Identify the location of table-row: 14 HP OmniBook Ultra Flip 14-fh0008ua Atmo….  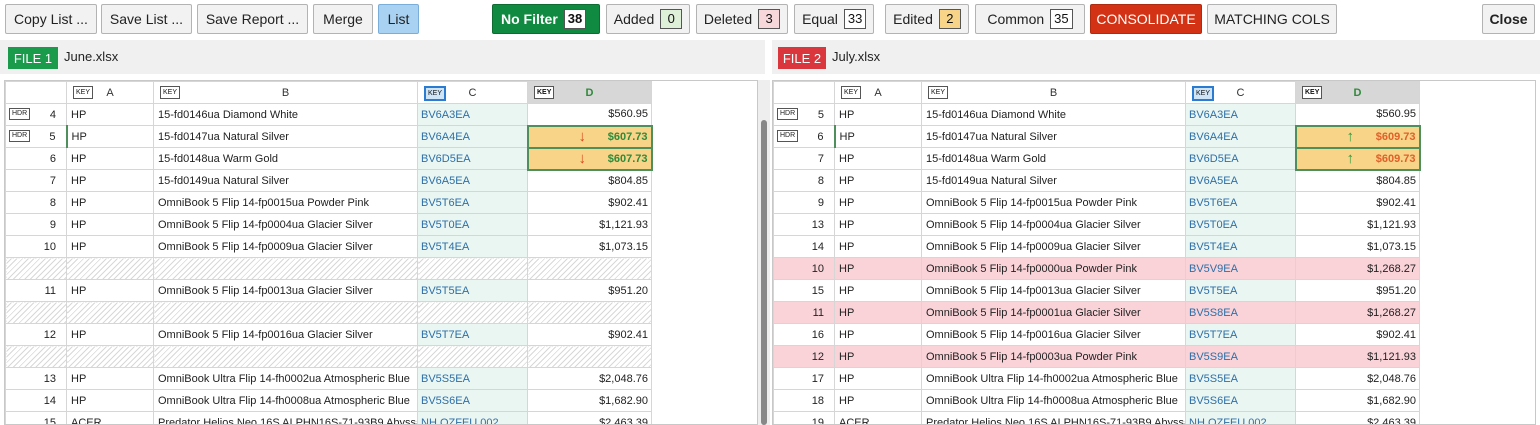
(328, 400).